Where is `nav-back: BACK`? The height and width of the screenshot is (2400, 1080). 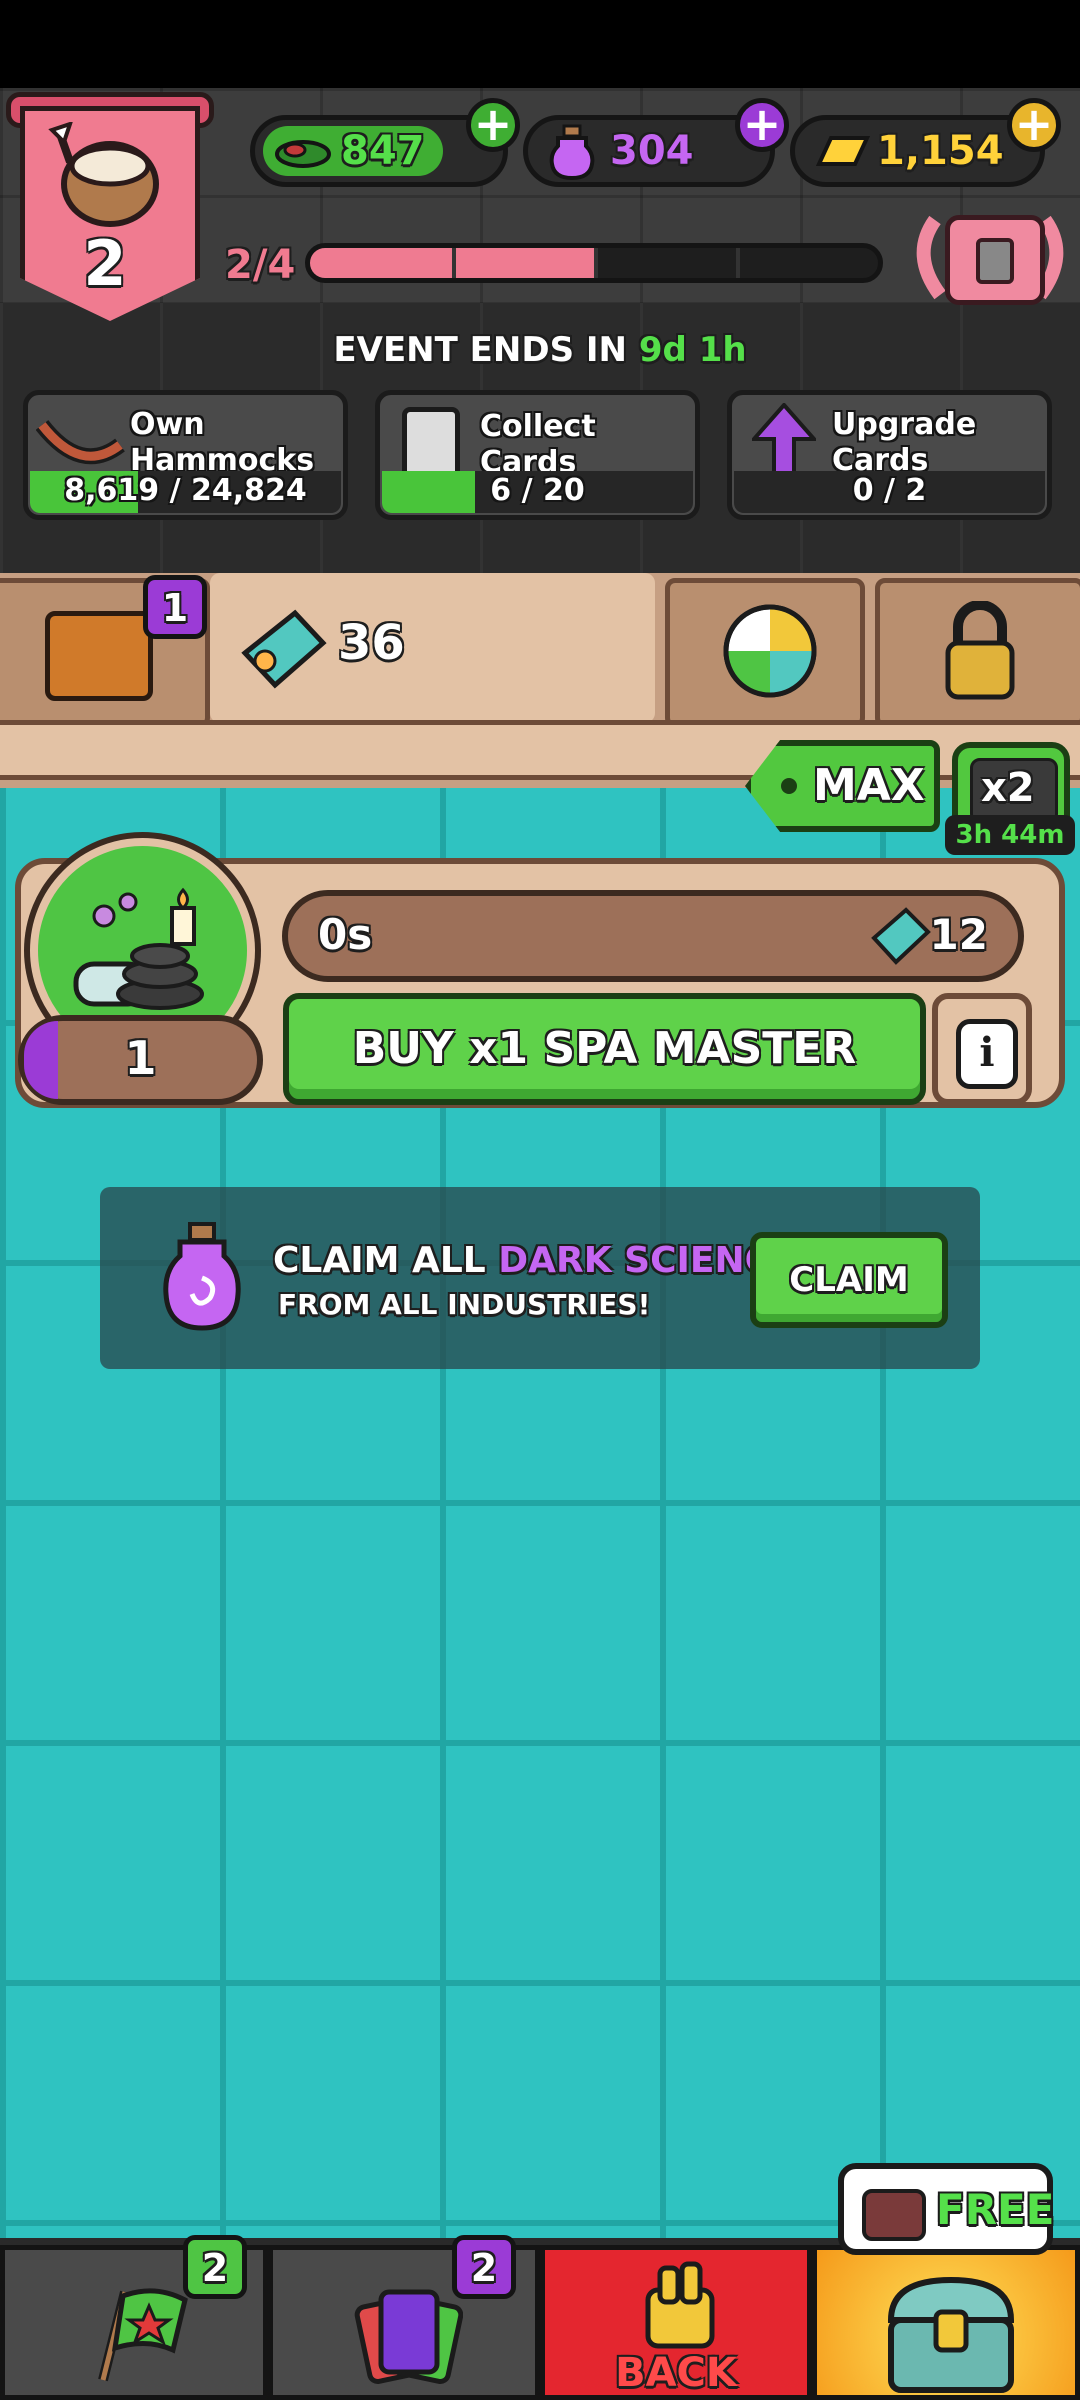
nav-back: BACK is located at coordinates (676, 2322).